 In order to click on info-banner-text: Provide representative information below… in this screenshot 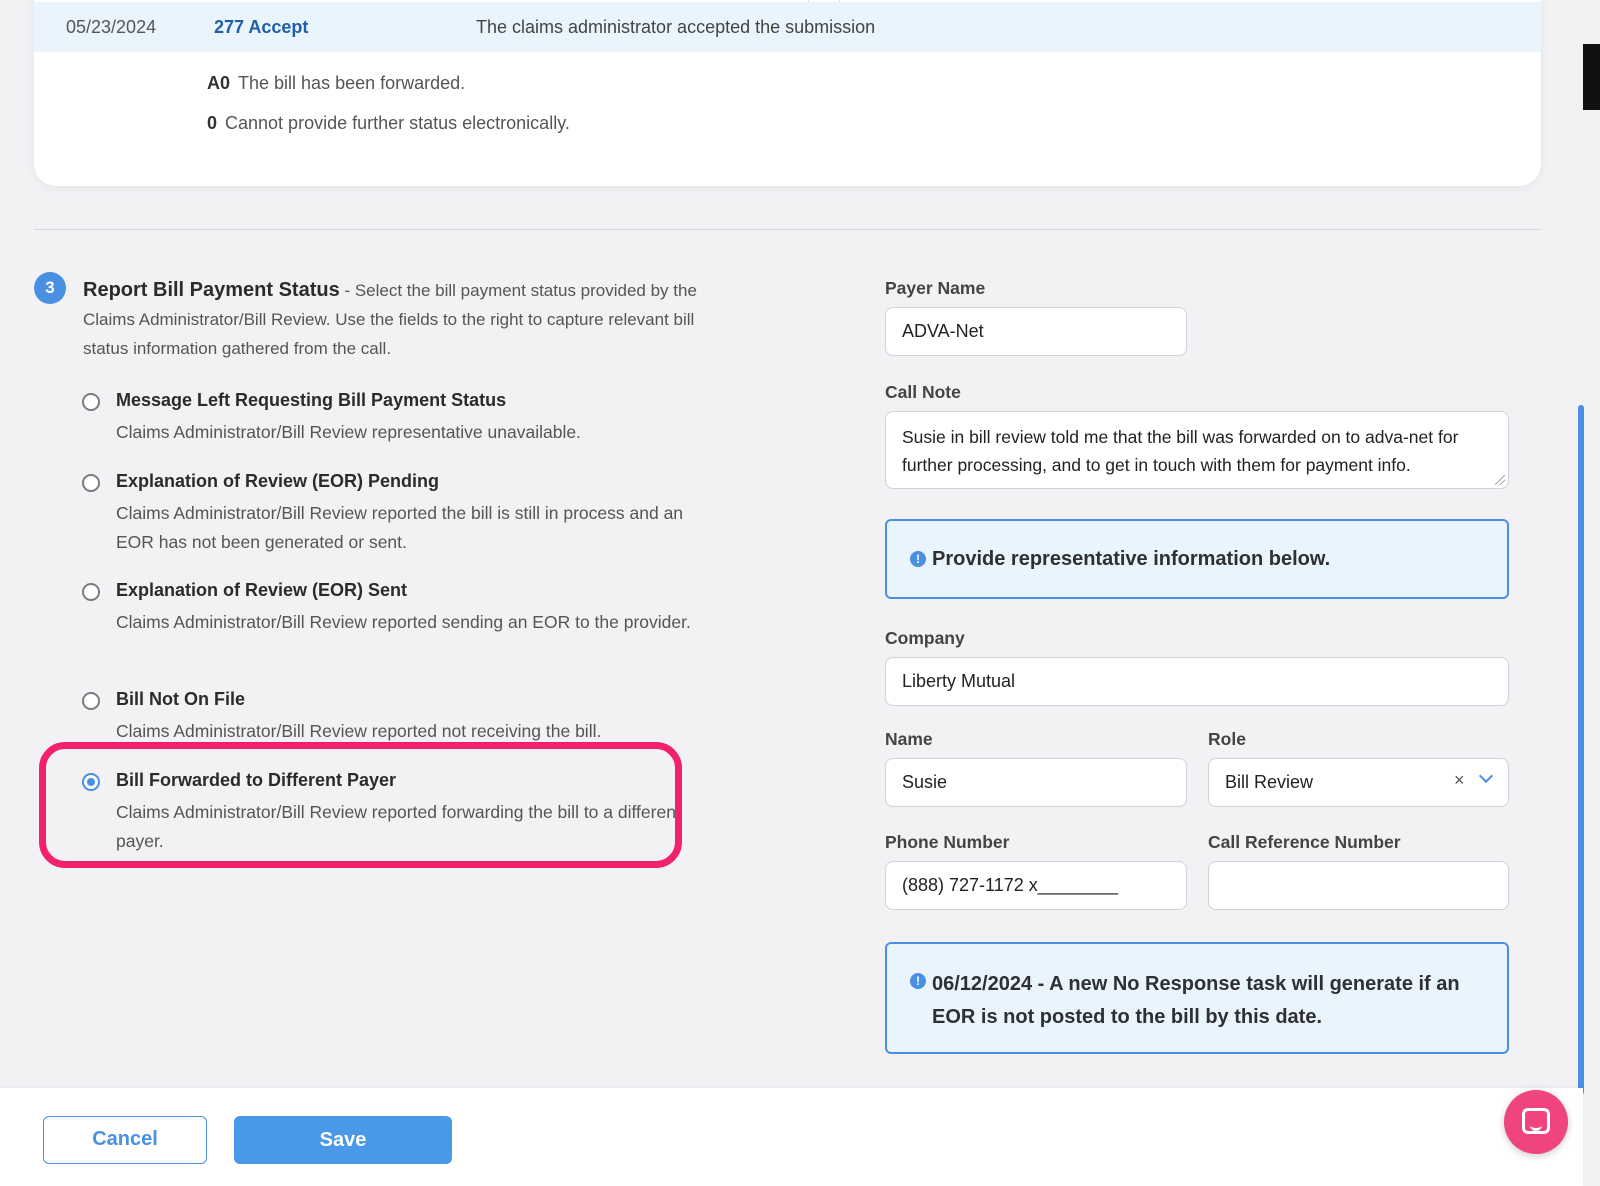, I will do `click(1131, 559)`.